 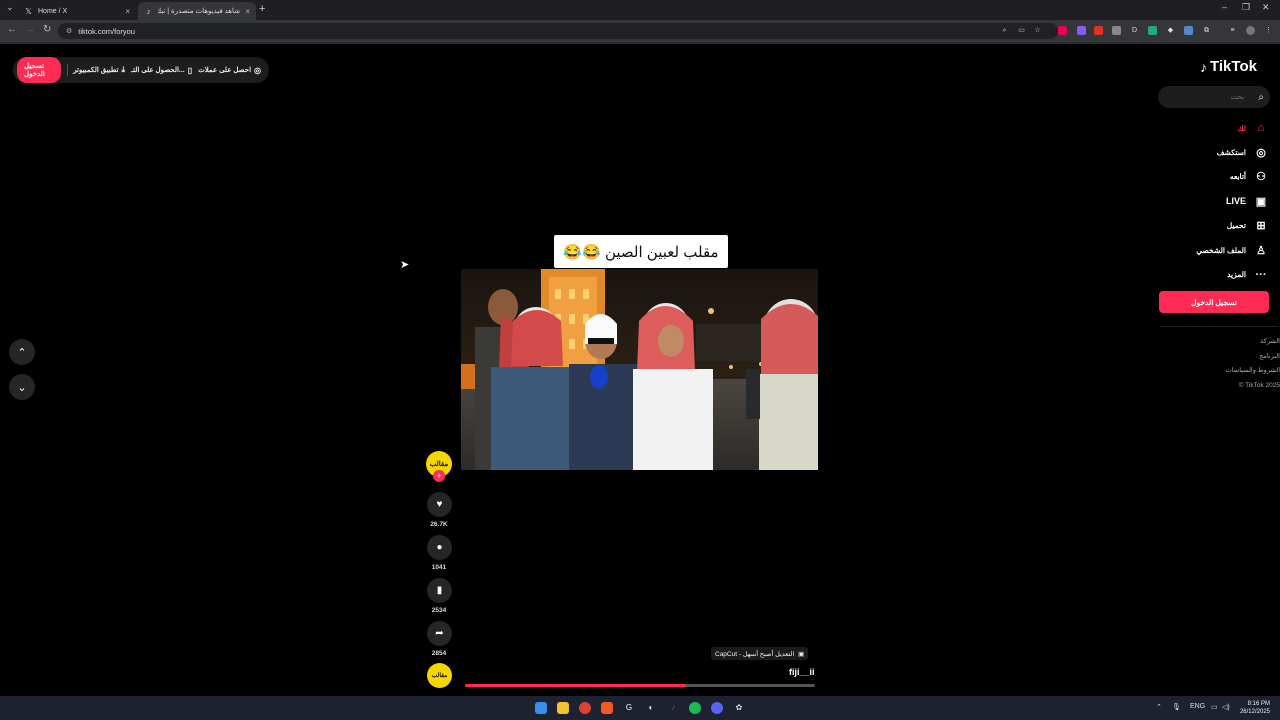 I want to click on chrome-icon, so click(x=585, y=708).